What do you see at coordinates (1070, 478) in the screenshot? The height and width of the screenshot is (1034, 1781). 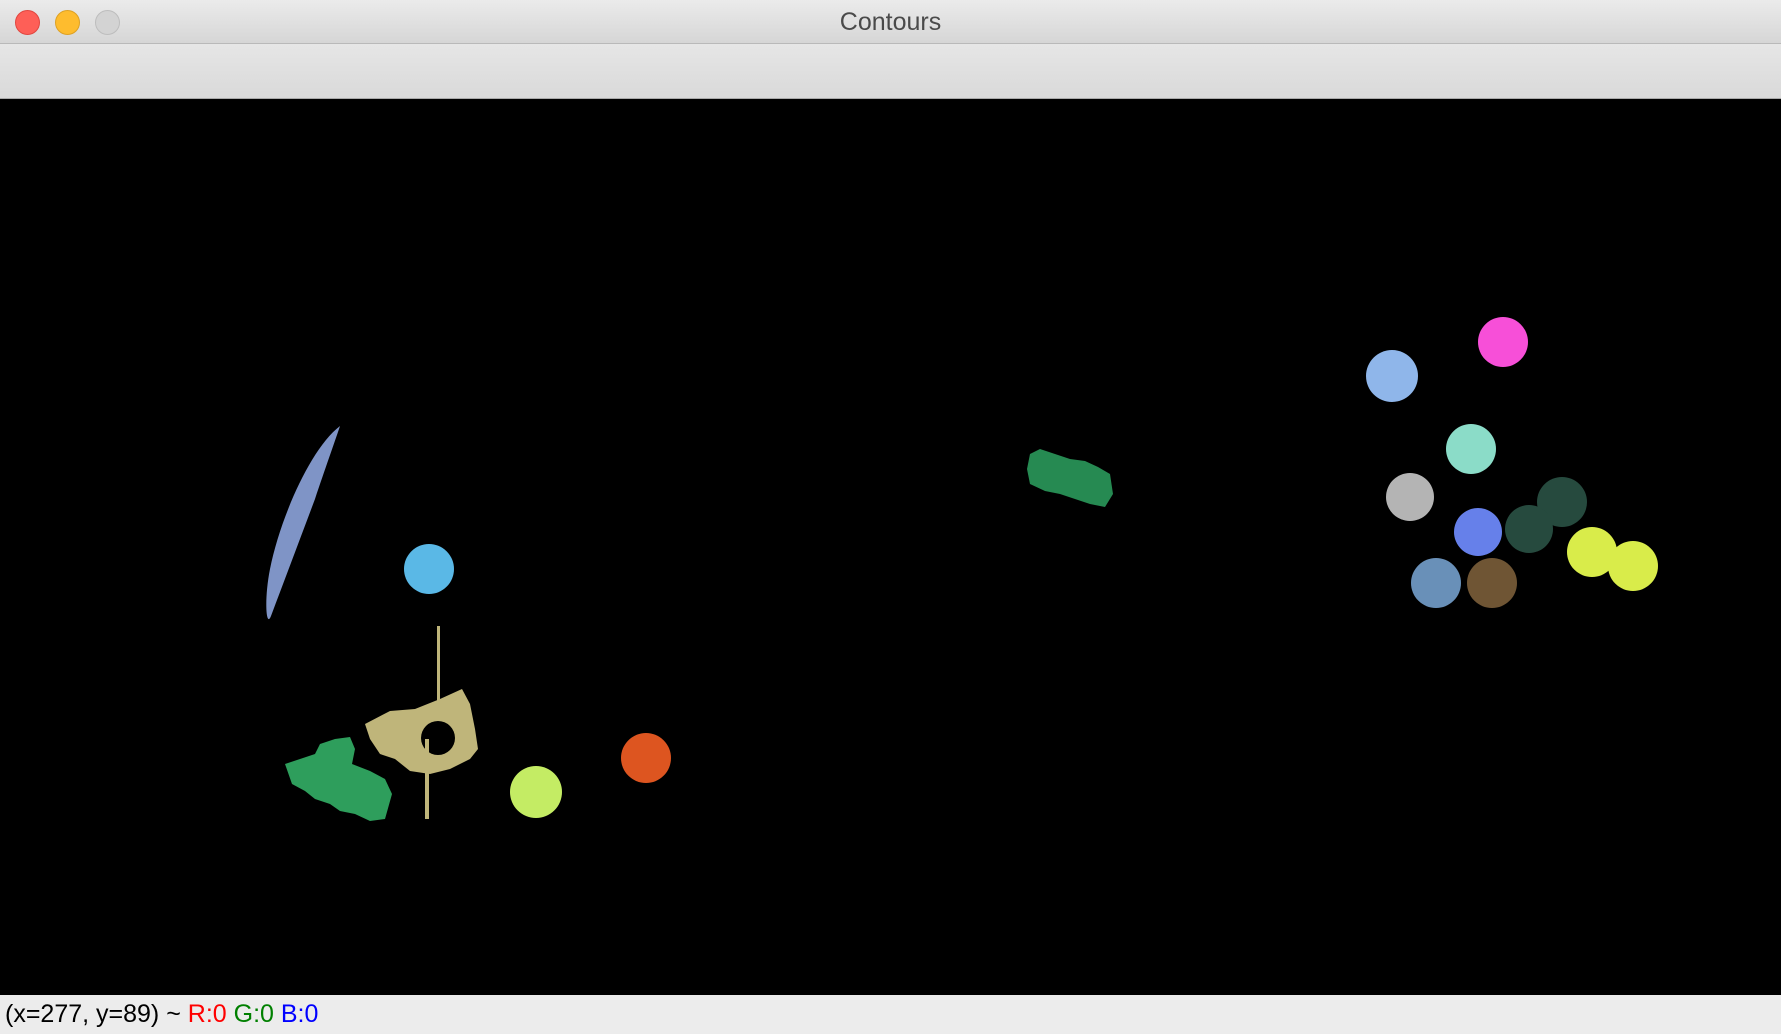 I see `contour-dark-green-blob` at bounding box center [1070, 478].